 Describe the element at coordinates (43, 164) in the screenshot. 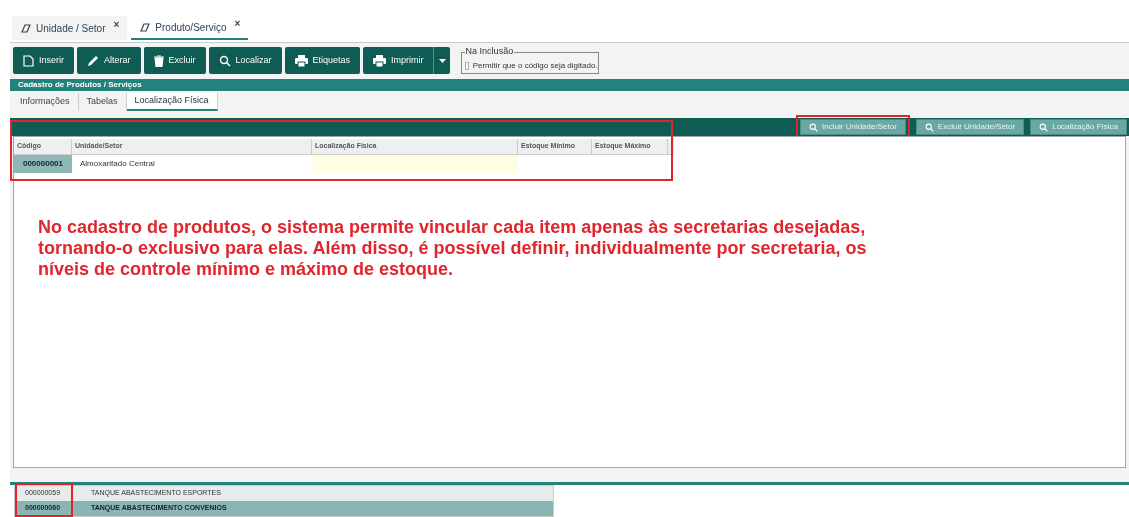

I see `table-cell: 000000001` at that location.